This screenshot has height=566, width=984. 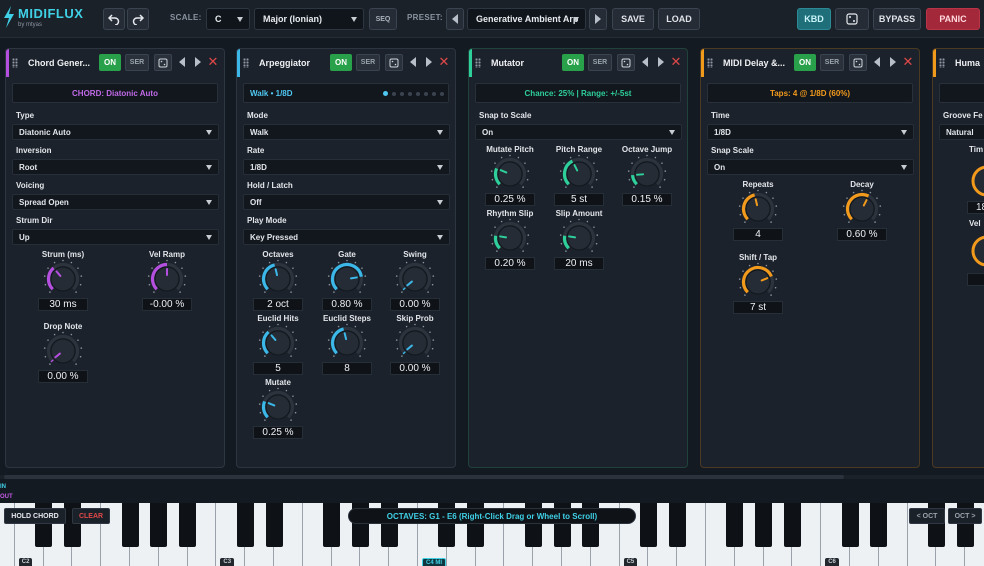 I want to click on snap-scale-select: On, so click(x=810, y=167).